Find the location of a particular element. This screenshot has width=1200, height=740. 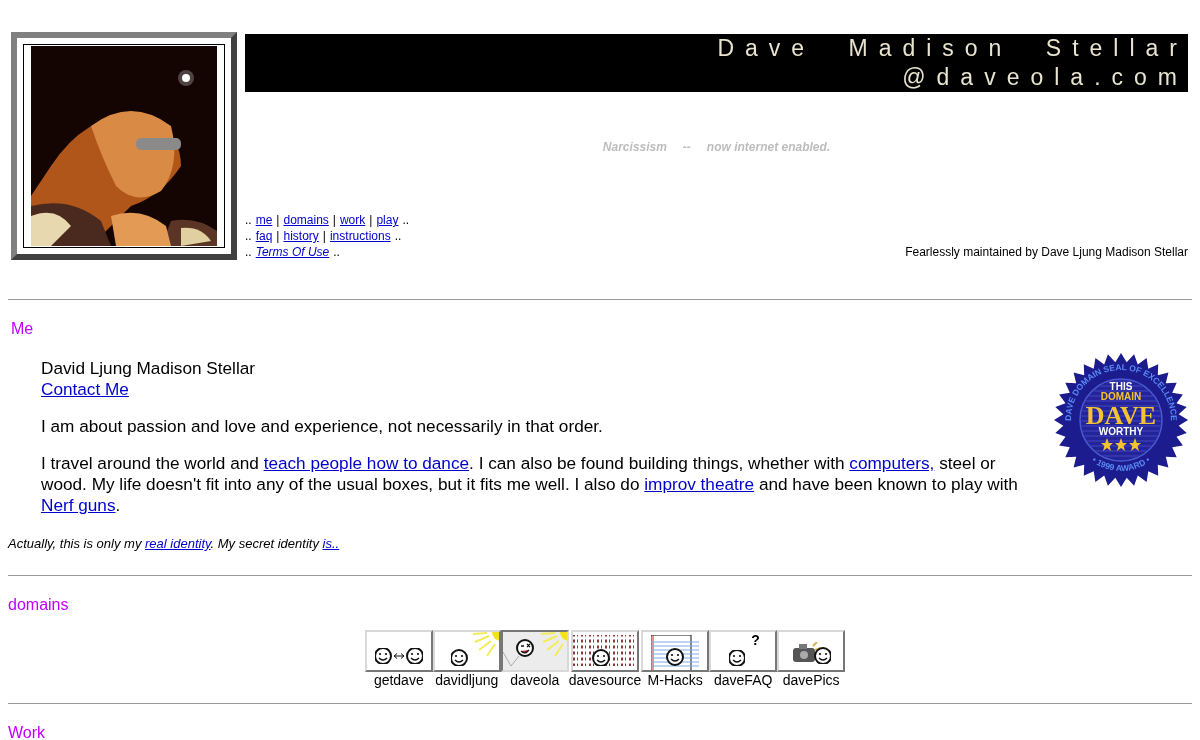

smiley-notepad-icon is located at coordinates (675, 652).